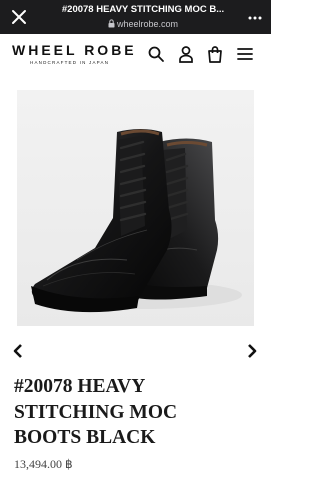 This screenshot has width=320, height=500. Describe the element at coordinates (19, 17) in the screenshot. I see `close-icon` at that location.